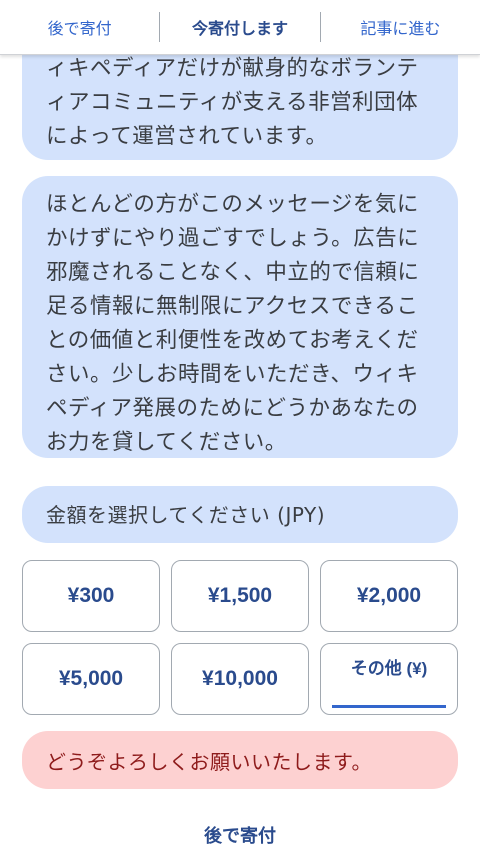  I want to click on thanks-message: どうぞよろしくお願いいたします。, so click(240, 760).